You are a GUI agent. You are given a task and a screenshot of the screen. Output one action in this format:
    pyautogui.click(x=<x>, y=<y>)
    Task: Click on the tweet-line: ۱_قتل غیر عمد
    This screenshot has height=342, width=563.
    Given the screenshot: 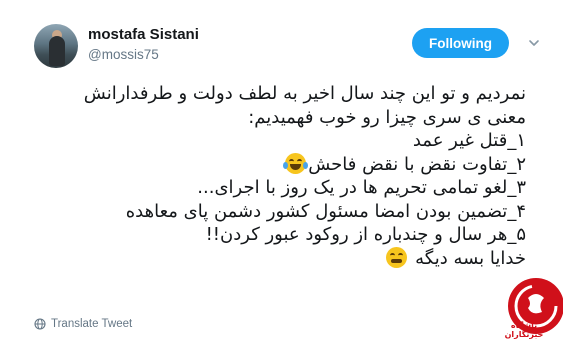 What is the action you would take?
    pyautogui.click(x=469, y=140)
    